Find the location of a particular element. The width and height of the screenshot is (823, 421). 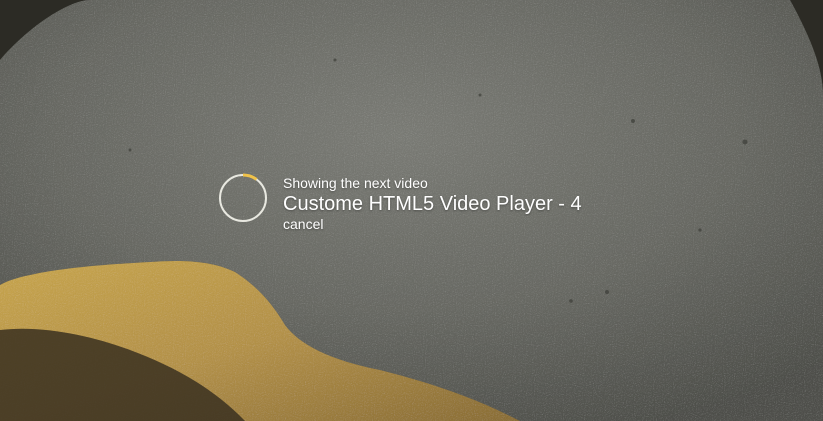

countdown-track is located at coordinates (243, 198).